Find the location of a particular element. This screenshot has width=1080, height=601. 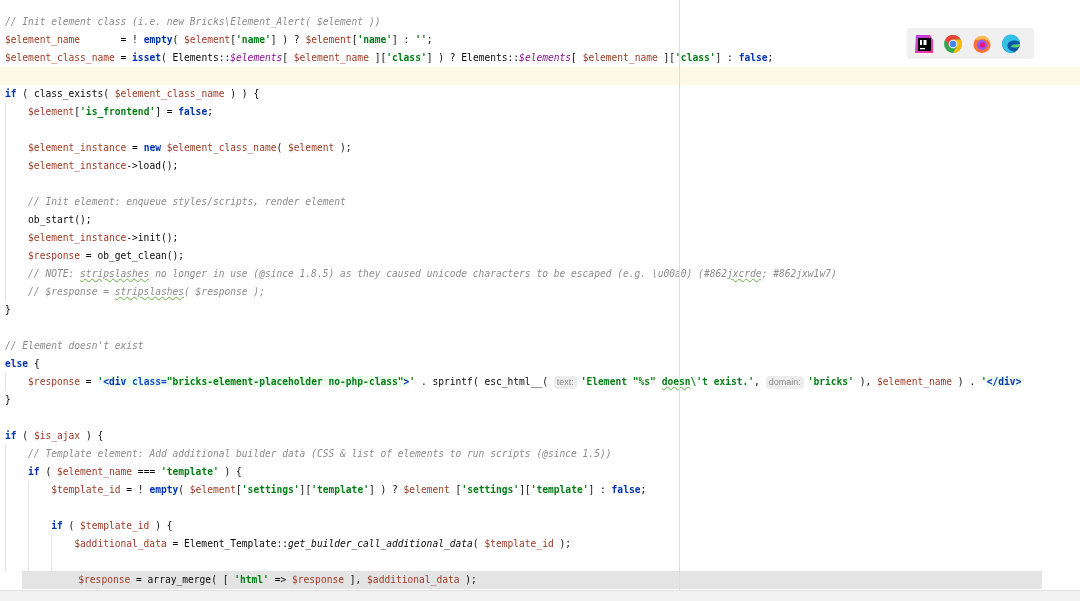

code-line: if ( $is_ajax ) { is located at coordinates (54, 436).